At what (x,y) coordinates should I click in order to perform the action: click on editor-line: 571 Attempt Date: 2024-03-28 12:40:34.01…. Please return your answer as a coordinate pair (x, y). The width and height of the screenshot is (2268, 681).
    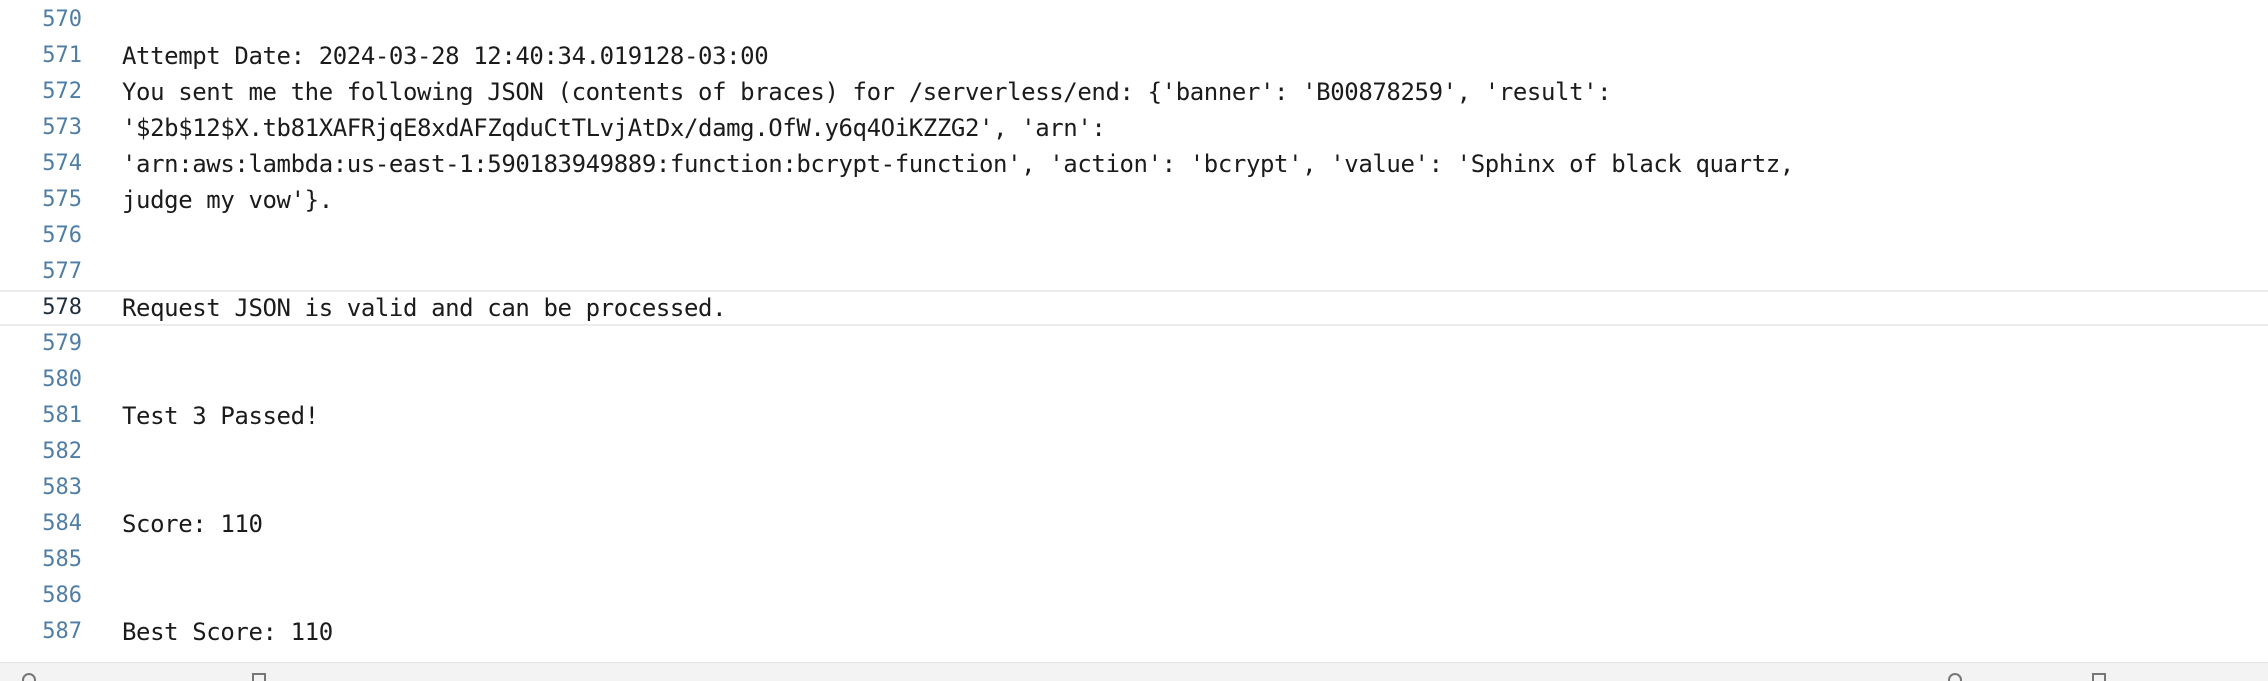
    Looking at the image, I should click on (1134, 56).